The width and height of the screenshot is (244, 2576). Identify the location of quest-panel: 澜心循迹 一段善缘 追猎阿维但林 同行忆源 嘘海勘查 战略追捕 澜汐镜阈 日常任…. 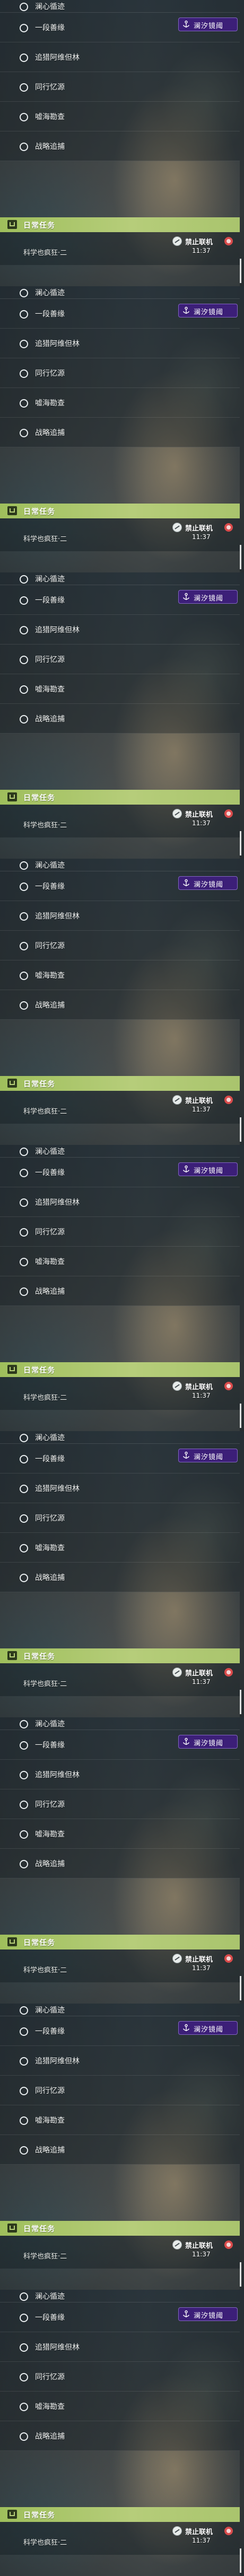
(122, 1574).